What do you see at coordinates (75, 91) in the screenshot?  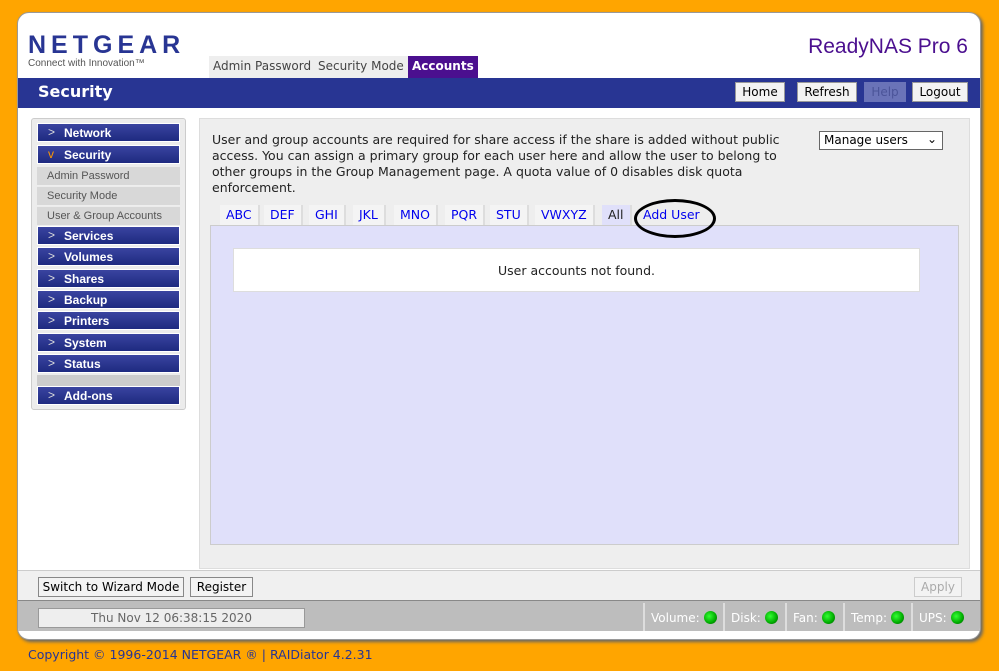 I see `page-title: Security` at bounding box center [75, 91].